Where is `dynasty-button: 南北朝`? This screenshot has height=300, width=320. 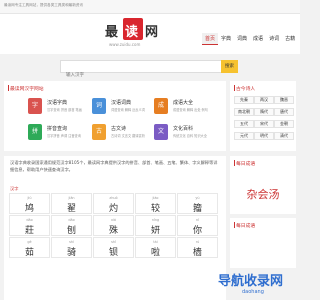
dynasty-button: 南北朝 is located at coordinates (244, 112).